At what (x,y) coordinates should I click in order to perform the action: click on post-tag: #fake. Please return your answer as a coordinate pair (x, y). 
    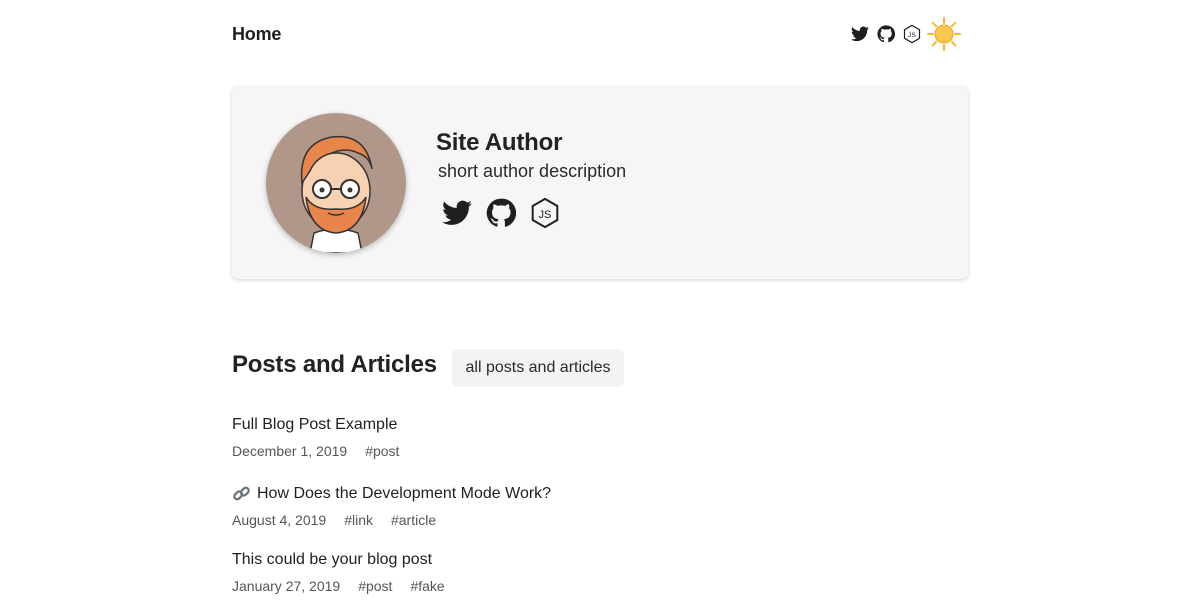
    Looking at the image, I should click on (427, 586).